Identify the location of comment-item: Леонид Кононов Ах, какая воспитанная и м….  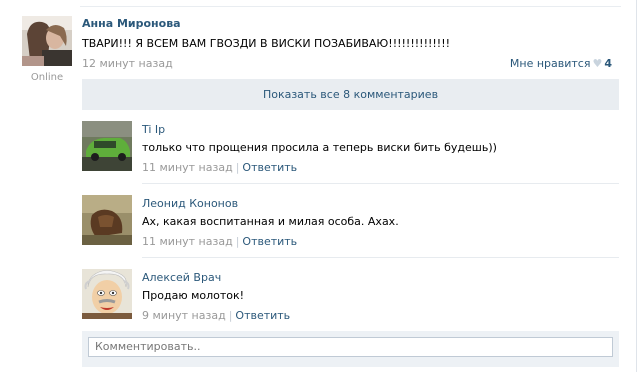
(350, 226).